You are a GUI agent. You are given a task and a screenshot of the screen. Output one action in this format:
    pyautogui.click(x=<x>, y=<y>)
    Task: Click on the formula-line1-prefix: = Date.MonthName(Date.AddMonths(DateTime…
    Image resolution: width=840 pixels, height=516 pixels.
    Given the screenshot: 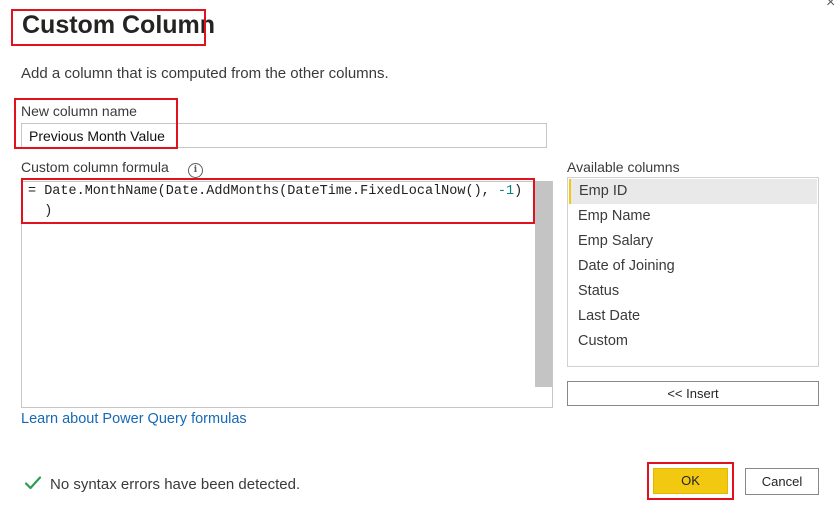 What is the action you would take?
    pyautogui.click(x=263, y=191)
    